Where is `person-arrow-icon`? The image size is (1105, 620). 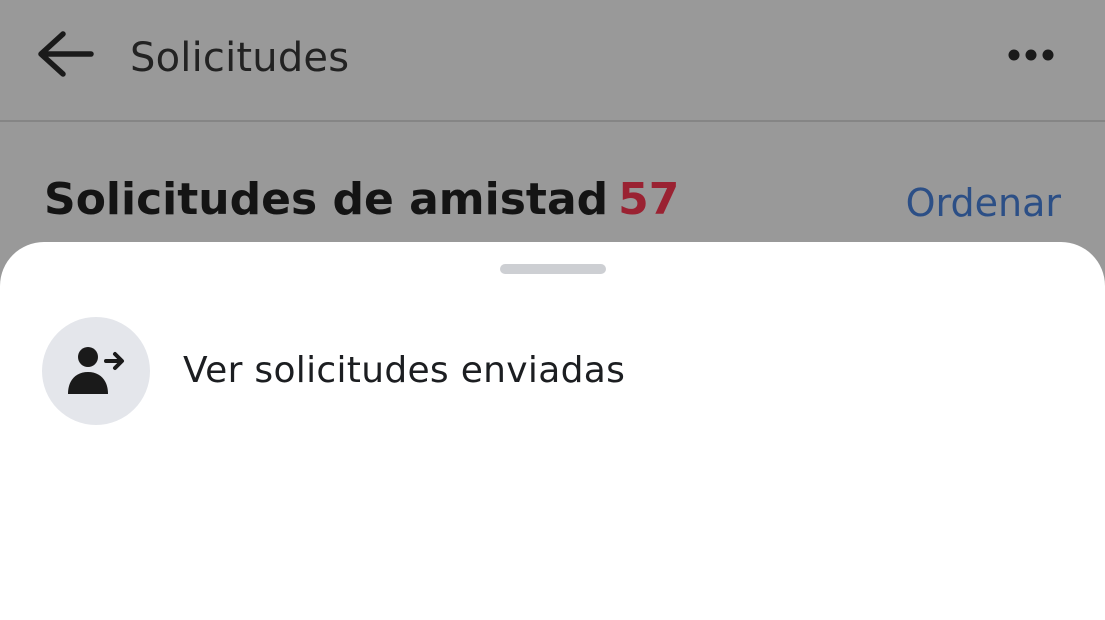 person-arrow-icon is located at coordinates (96, 370).